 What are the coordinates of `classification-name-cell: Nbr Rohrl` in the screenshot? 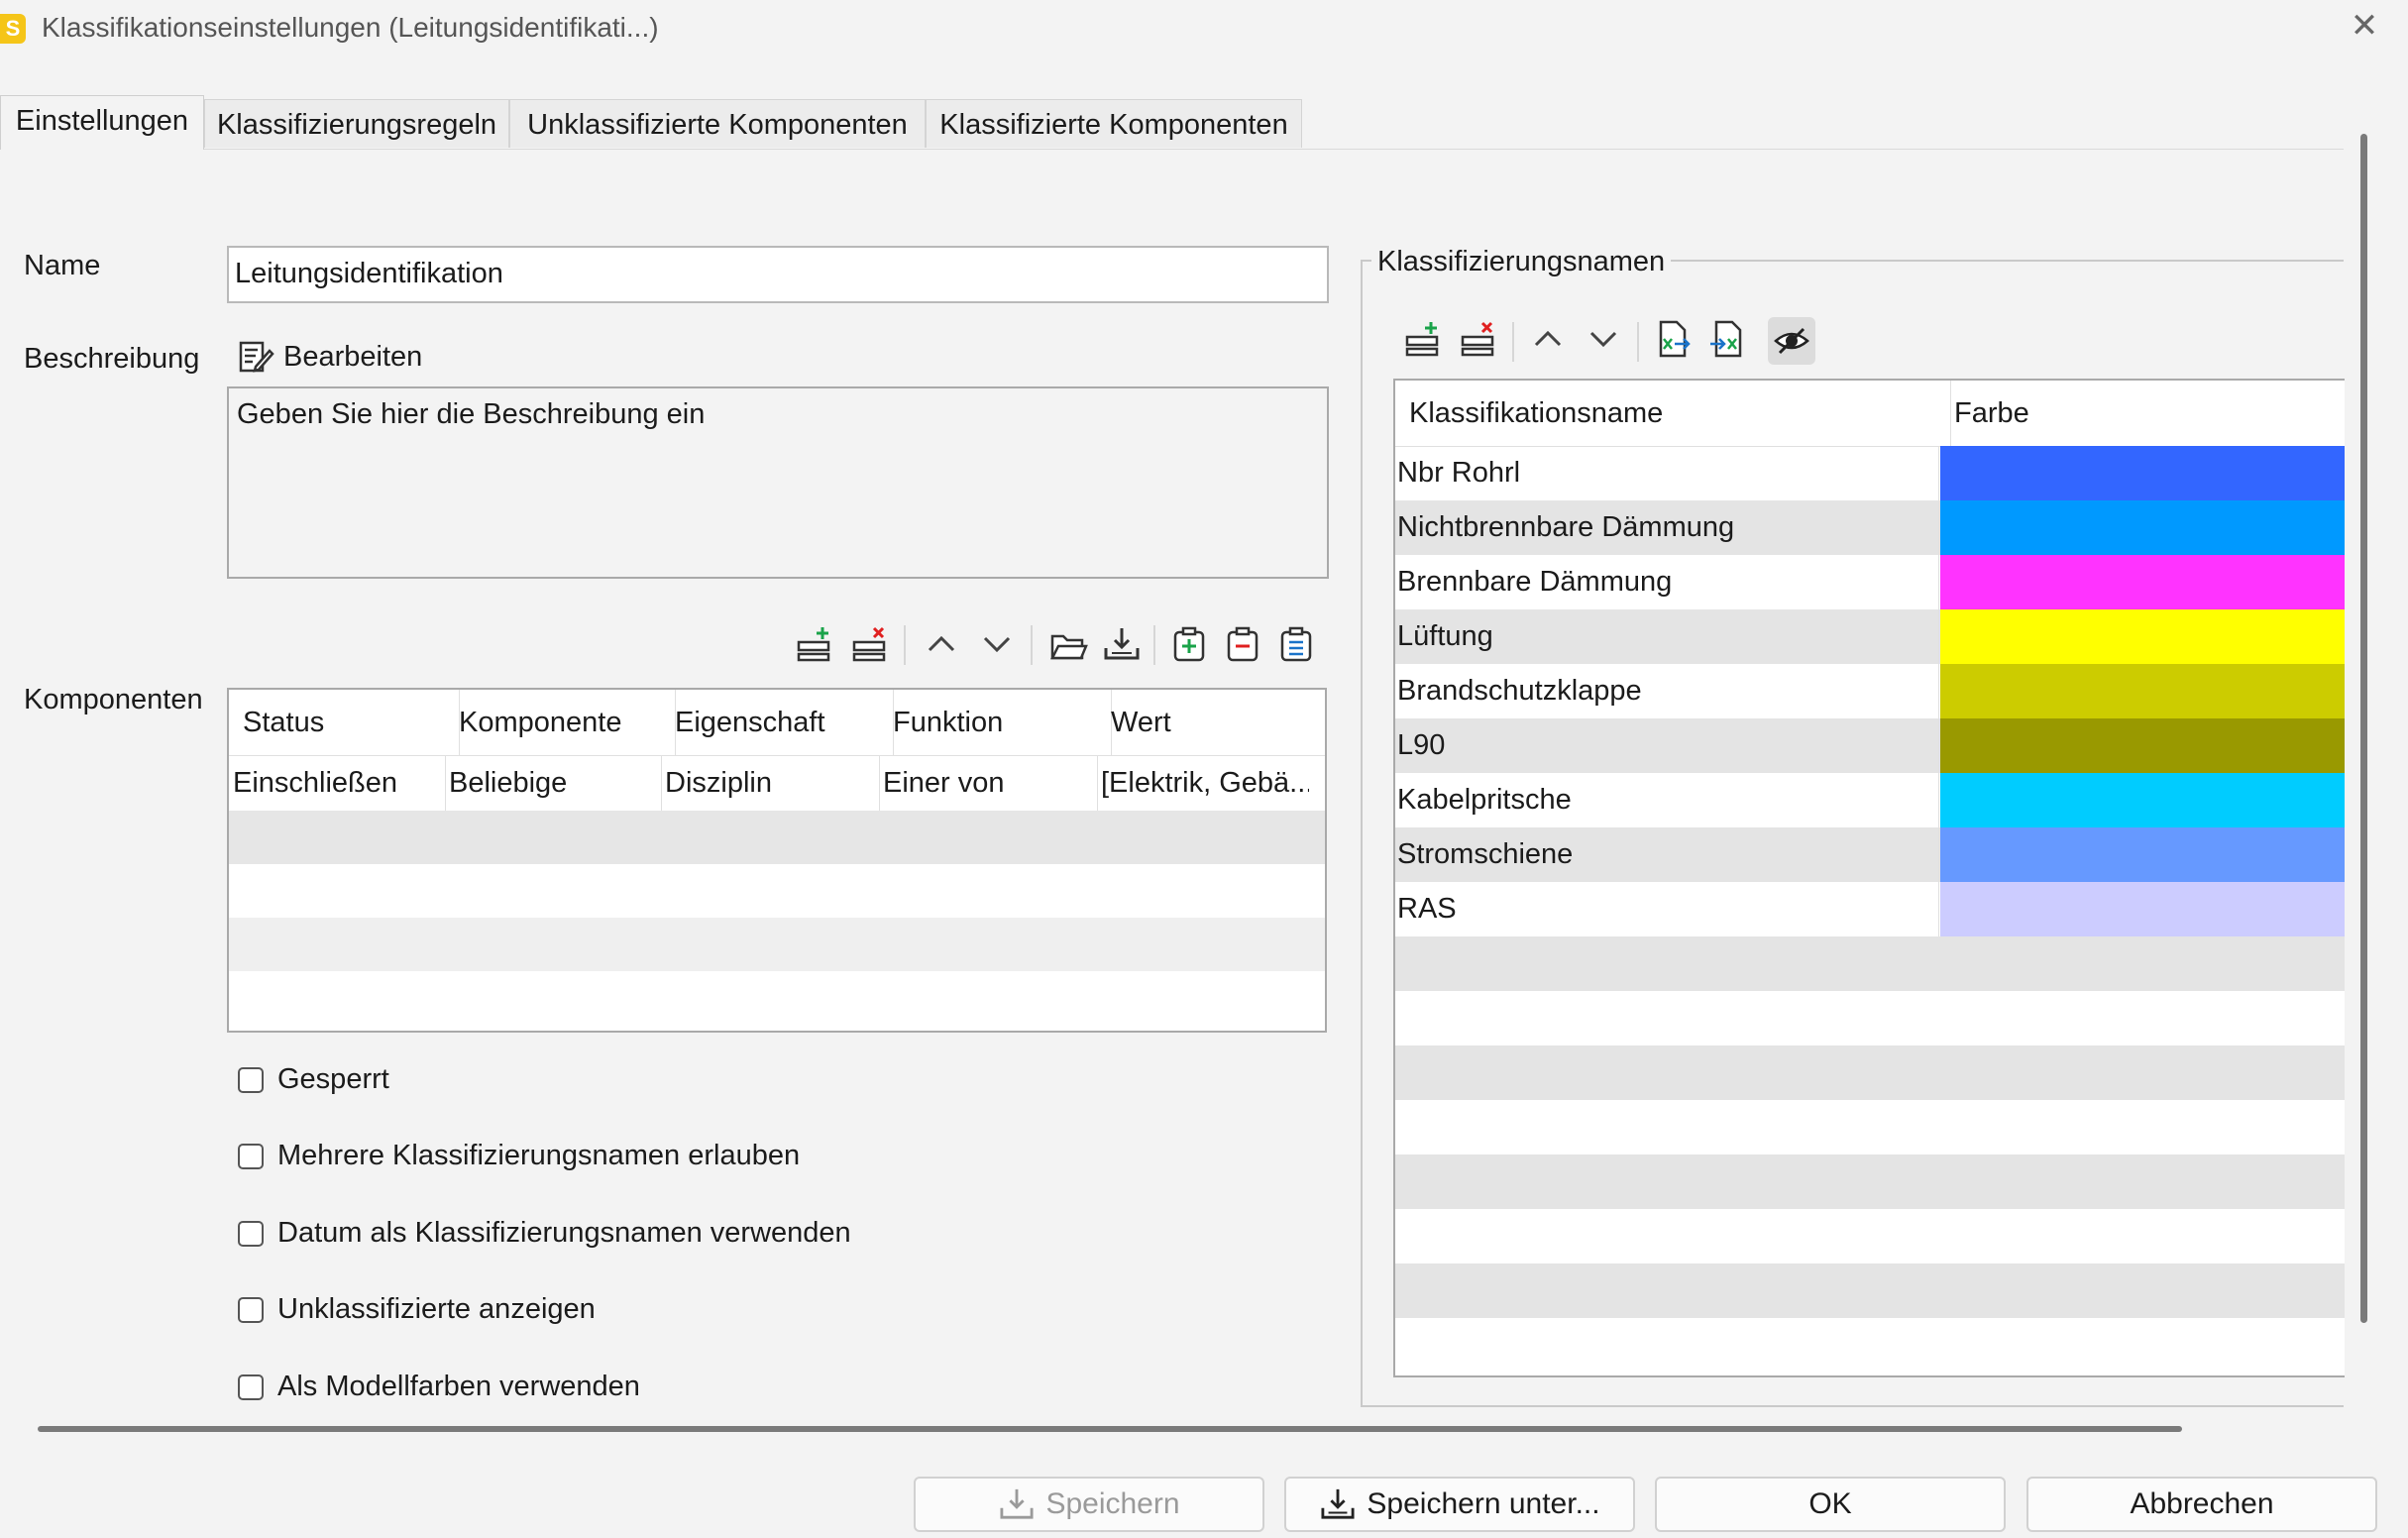 It's located at (1667, 473).